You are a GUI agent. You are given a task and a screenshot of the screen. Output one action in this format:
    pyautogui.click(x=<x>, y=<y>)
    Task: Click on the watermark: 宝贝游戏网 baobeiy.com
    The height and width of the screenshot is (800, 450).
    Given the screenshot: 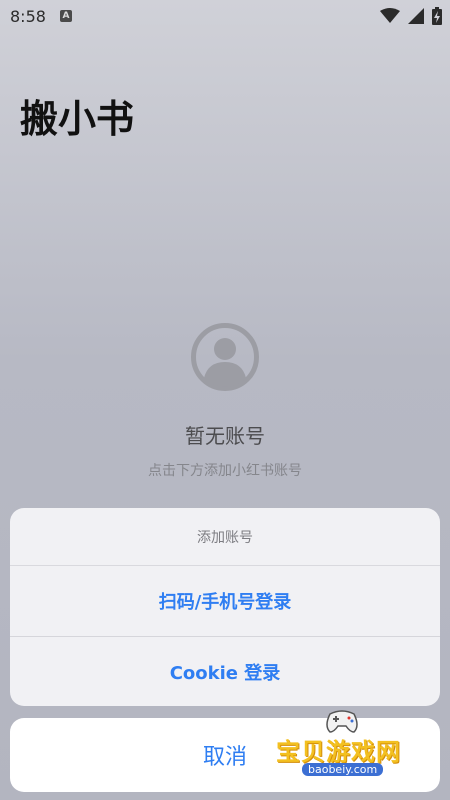 What is the action you would take?
    pyautogui.click(x=347, y=749)
    